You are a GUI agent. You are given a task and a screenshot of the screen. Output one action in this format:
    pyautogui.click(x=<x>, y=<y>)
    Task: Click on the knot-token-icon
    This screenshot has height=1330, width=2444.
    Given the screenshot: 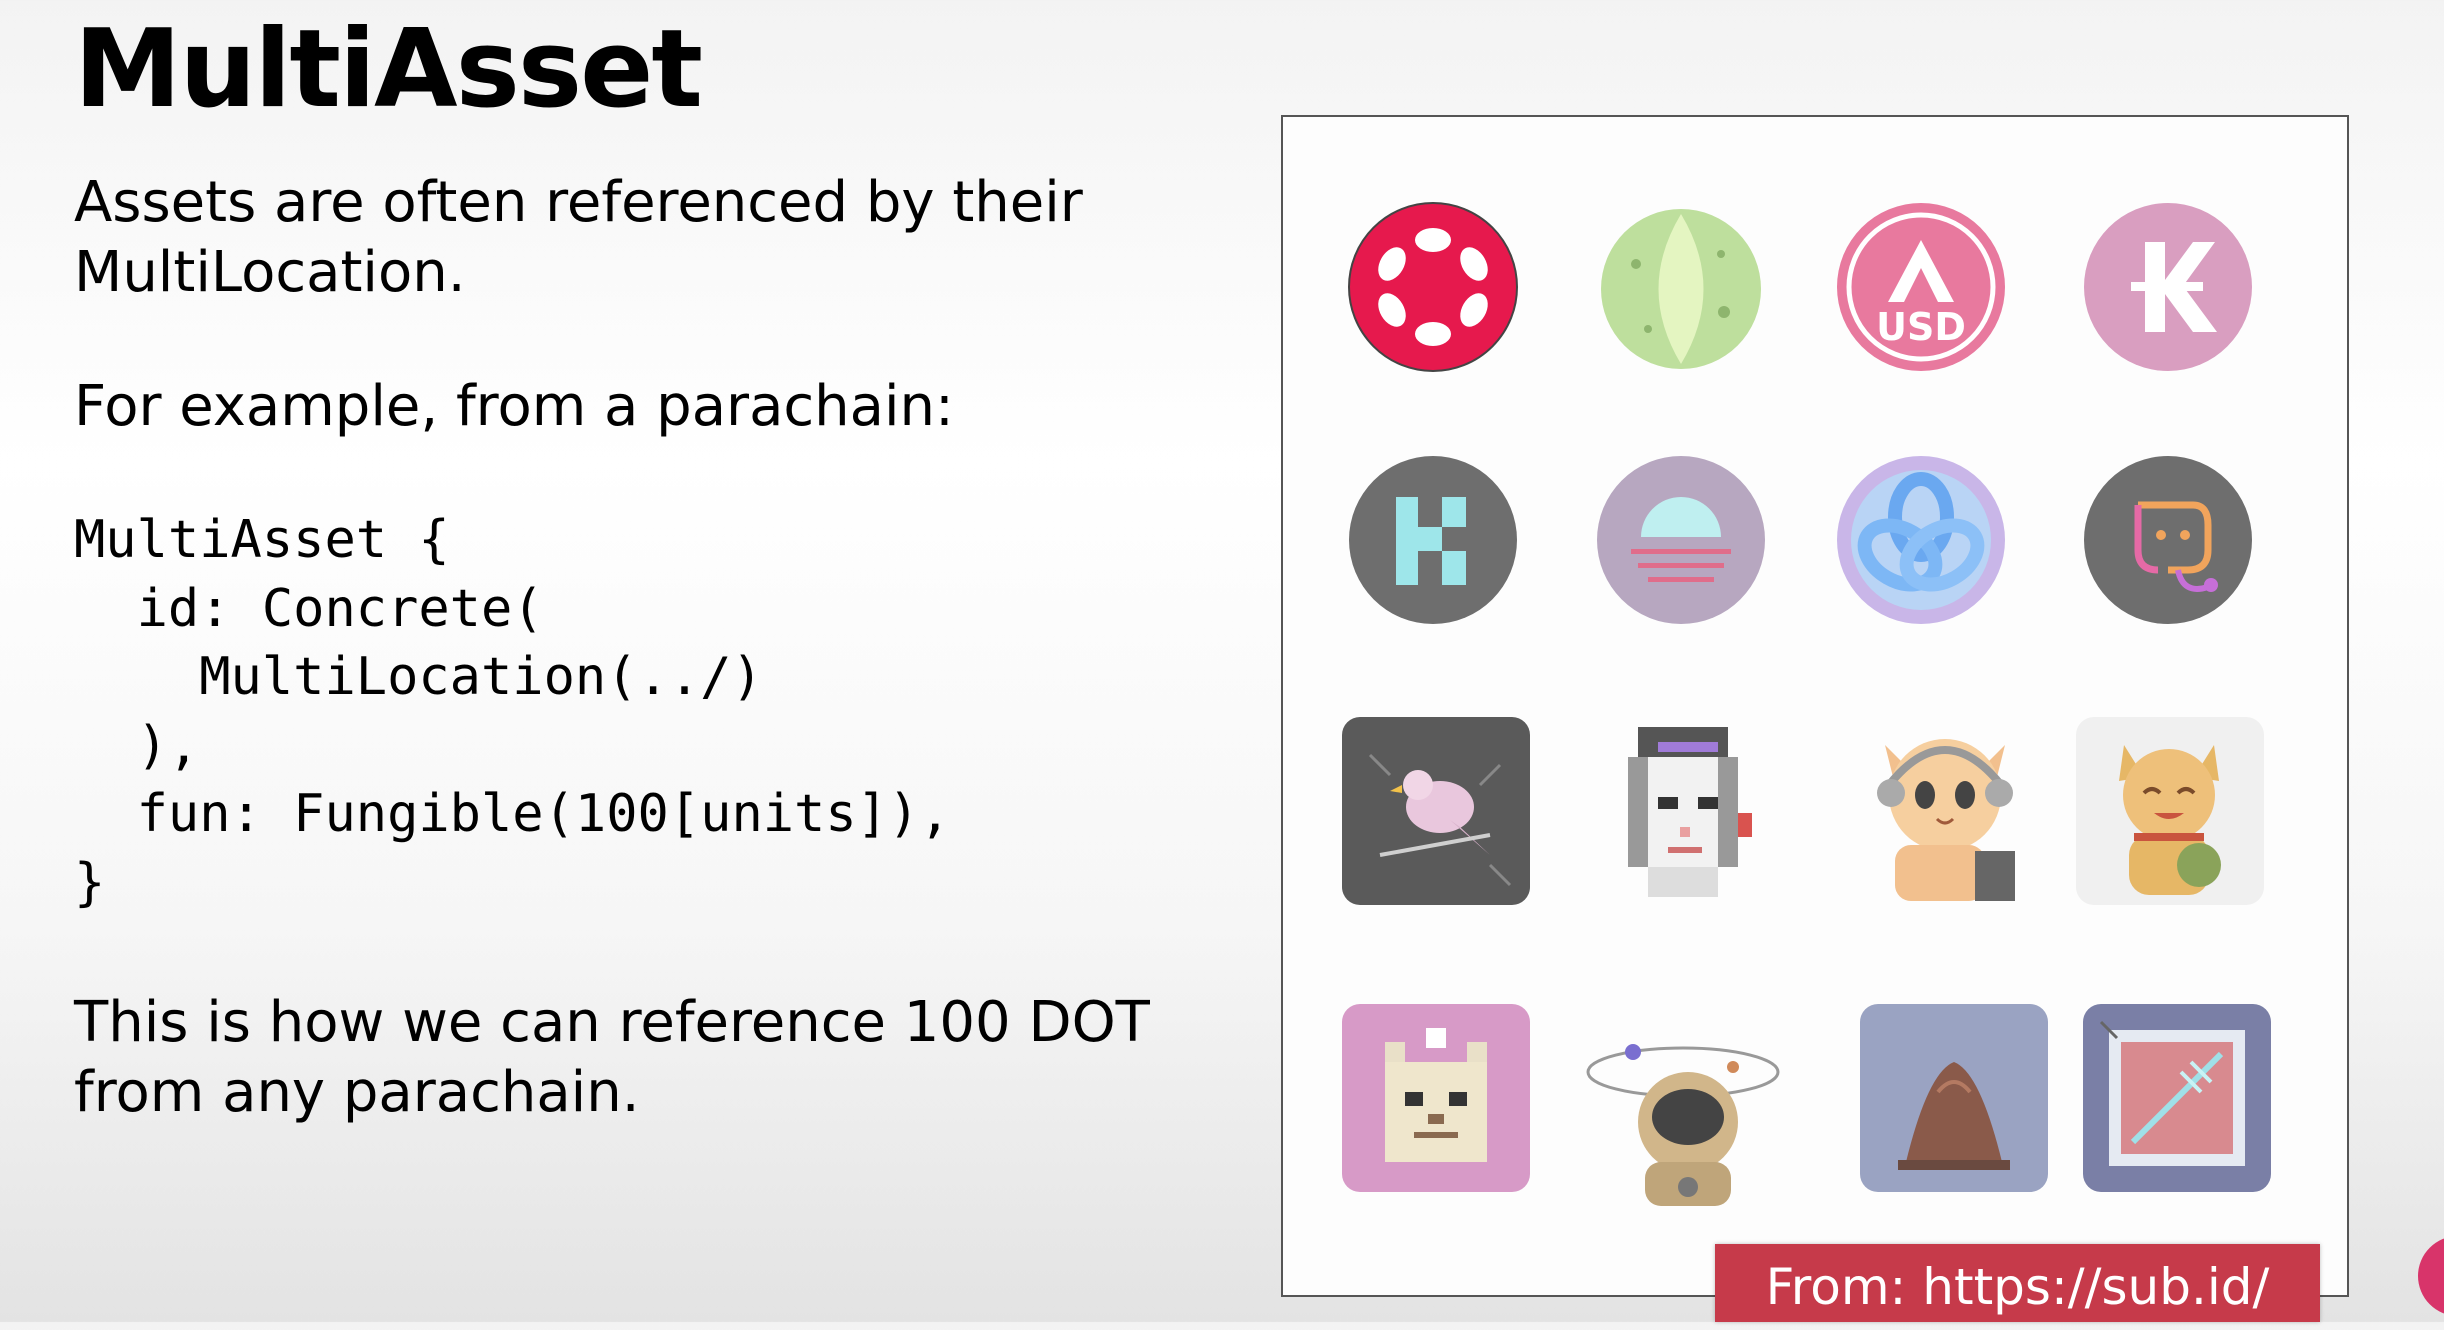 What is the action you would take?
    pyautogui.click(x=1921, y=540)
    